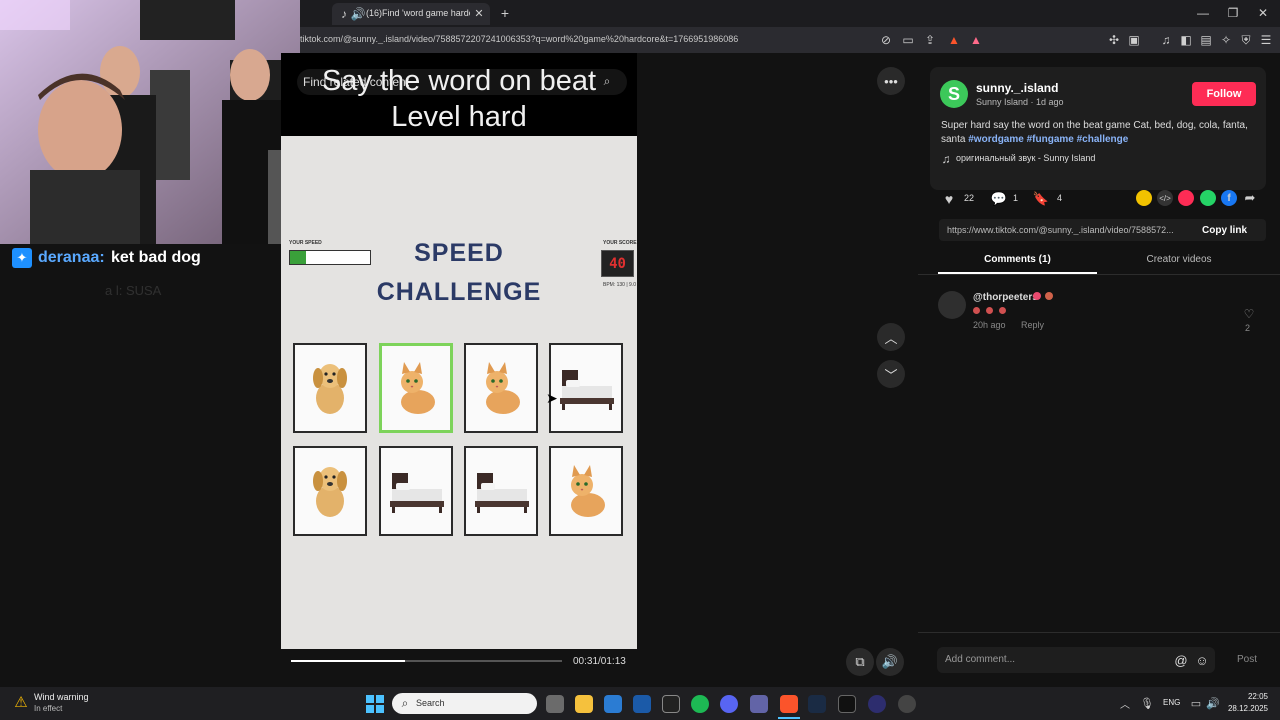 The height and width of the screenshot is (720, 1280). I want to click on extensions-icon: ✣, so click(1114, 40).